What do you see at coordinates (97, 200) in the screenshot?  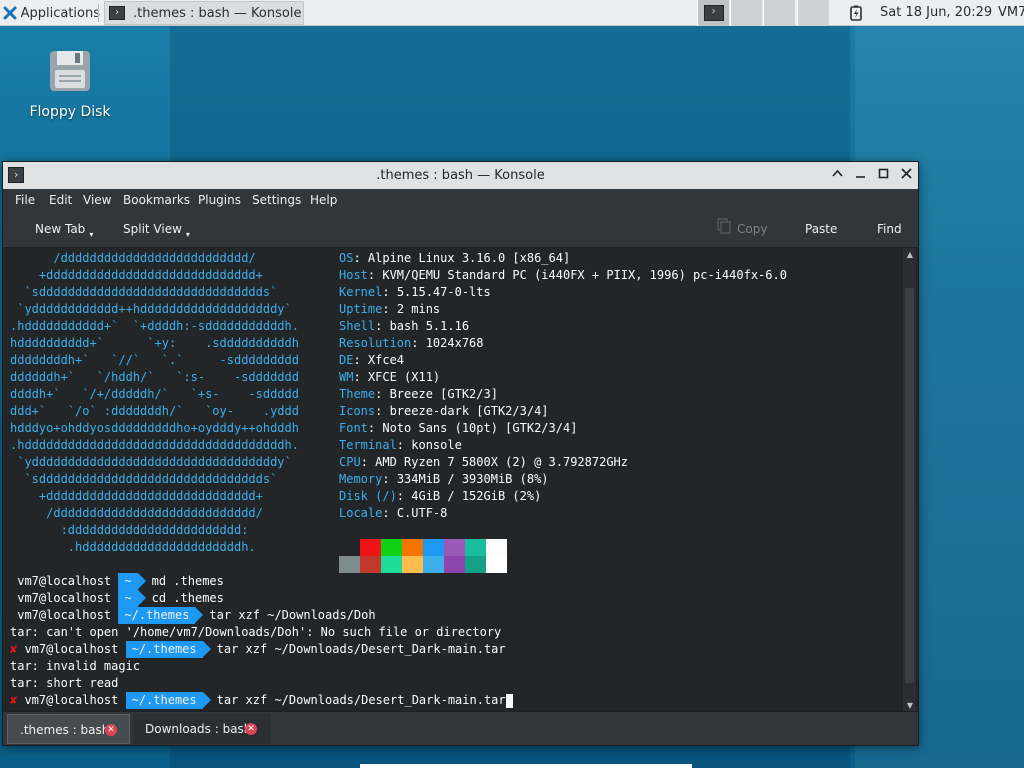 I see `menu-view: View` at bounding box center [97, 200].